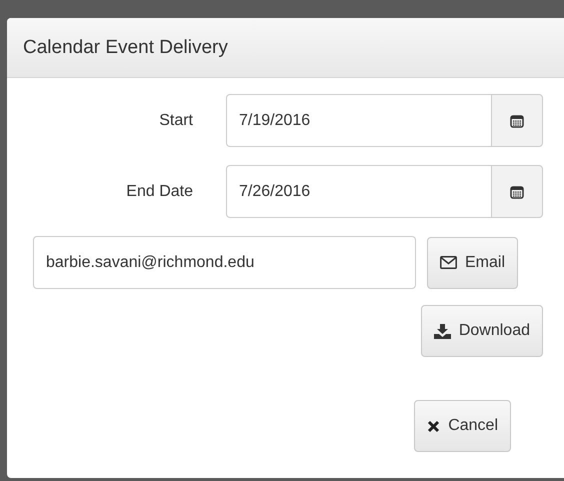  I want to click on download-icon, so click(442, 331).